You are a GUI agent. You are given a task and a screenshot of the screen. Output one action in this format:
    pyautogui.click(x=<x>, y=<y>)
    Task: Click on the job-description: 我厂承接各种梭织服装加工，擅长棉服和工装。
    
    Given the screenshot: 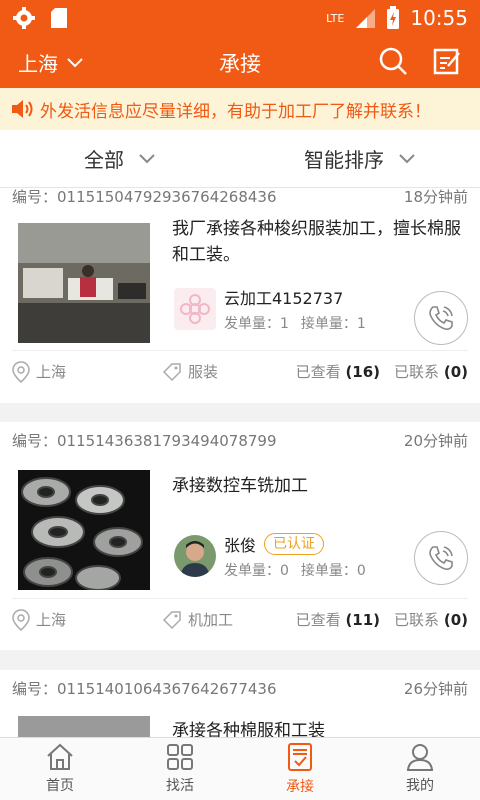 What is the action you would take?
    pyautogui.click(x=316, y=242)
    